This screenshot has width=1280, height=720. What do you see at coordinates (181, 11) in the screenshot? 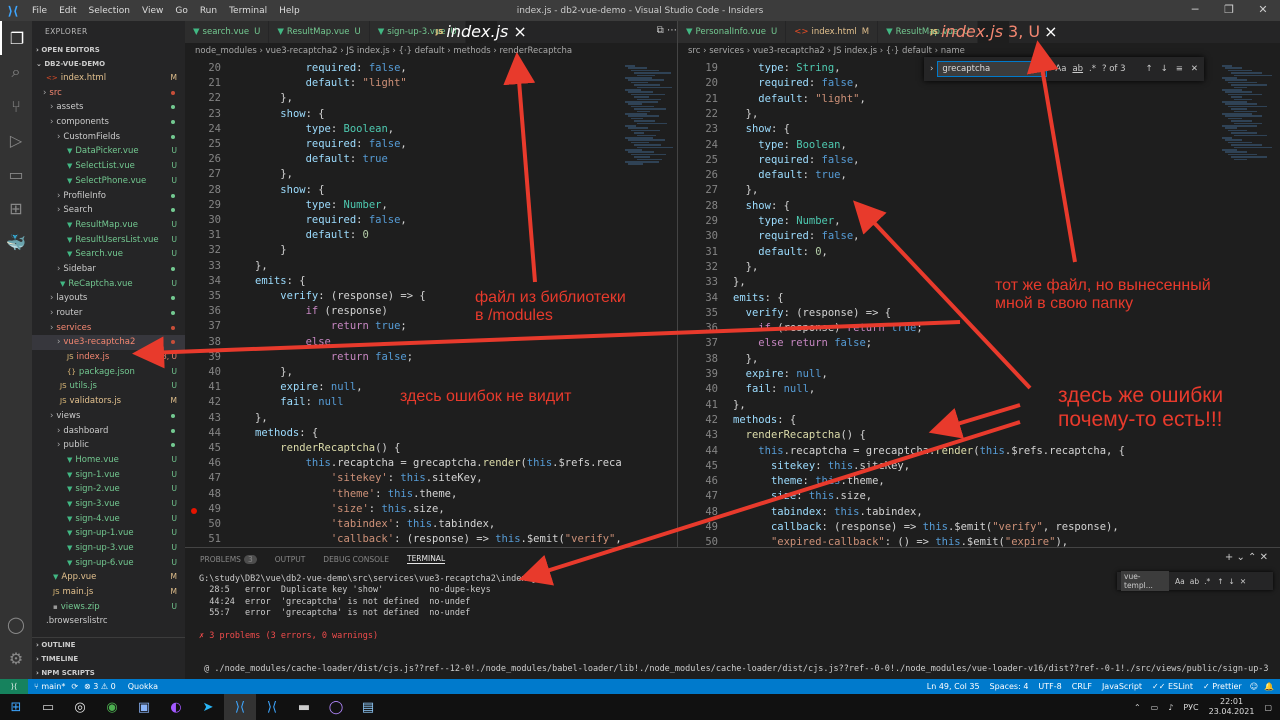
I see `menu-go: Go` at bounding box center [181, 11].